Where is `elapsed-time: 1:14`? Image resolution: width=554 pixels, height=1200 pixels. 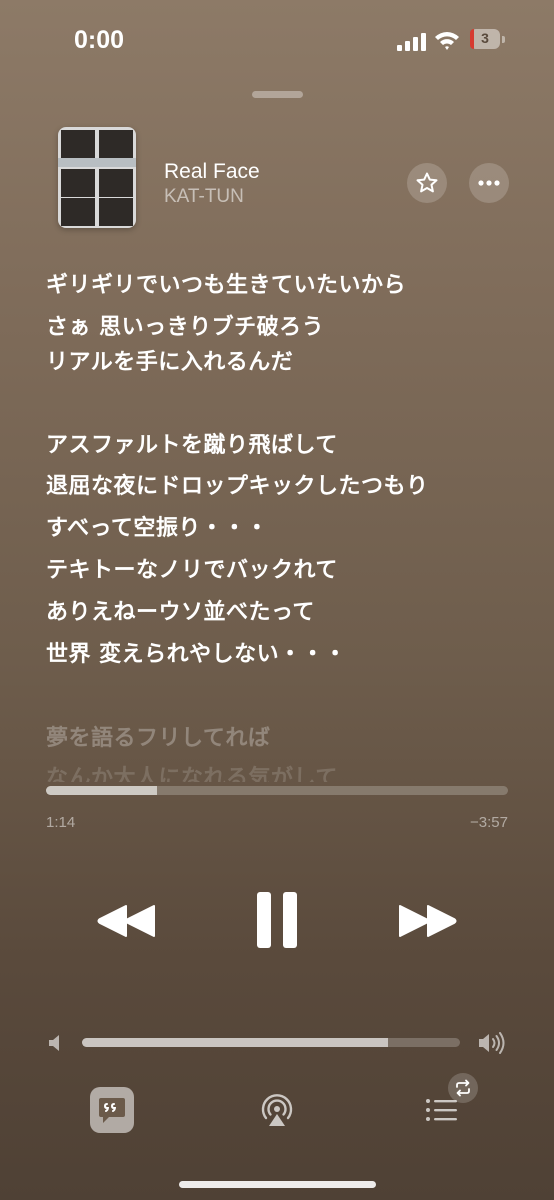
elapsed-time: 1:14 is located at coordinates (61, 822).